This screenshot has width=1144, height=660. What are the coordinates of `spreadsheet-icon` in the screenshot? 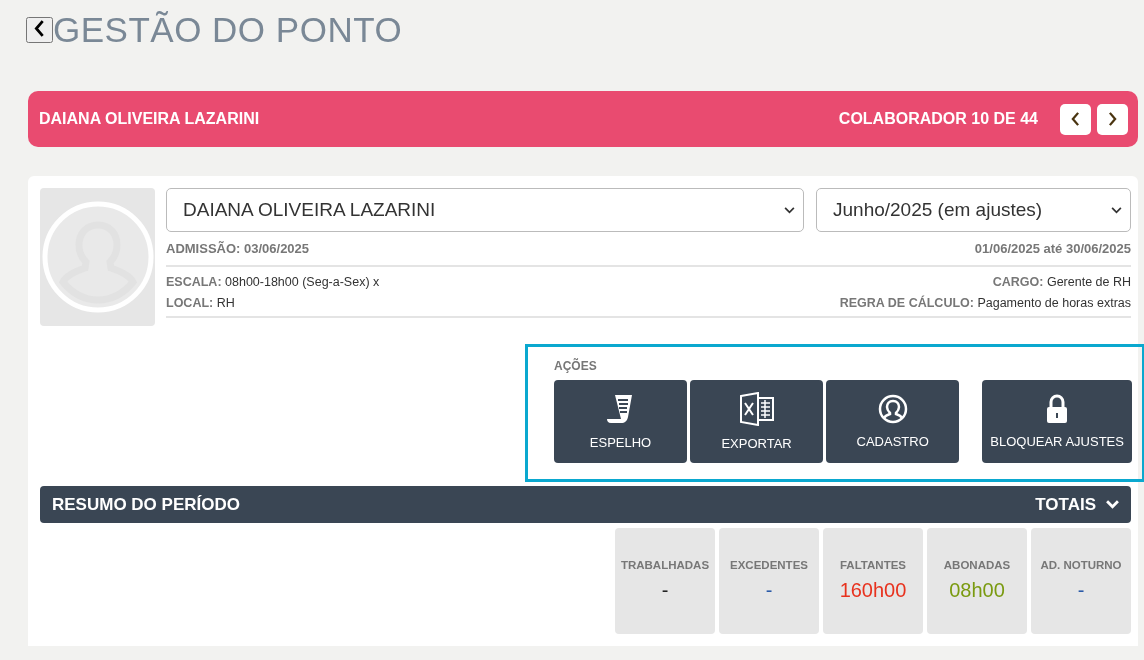 It's located at (756, 409).